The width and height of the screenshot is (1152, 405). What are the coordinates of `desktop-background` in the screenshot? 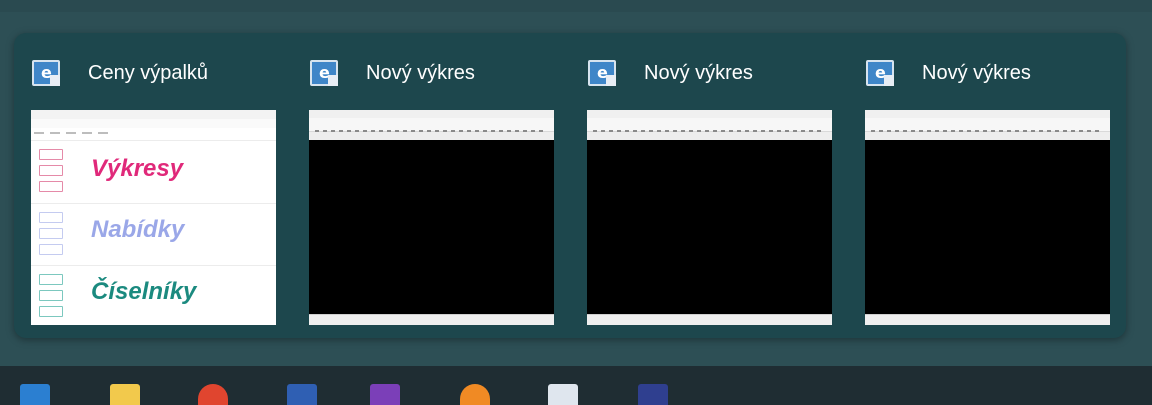 It's located at (576, 6).